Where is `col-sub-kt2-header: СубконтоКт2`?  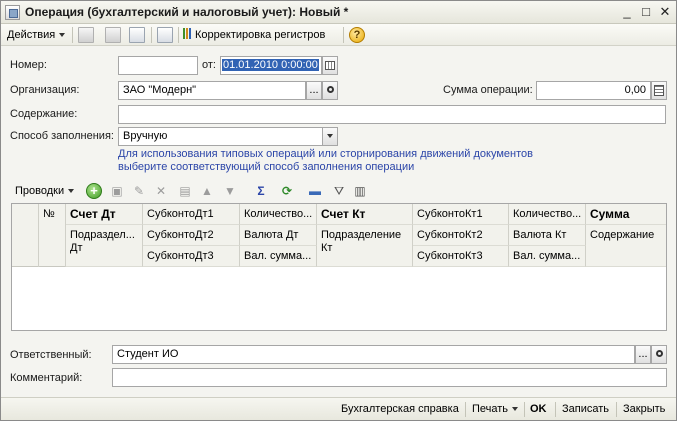 col-sub-kt2-header: СубконтоКт2 is located at coordinates (461, 235).